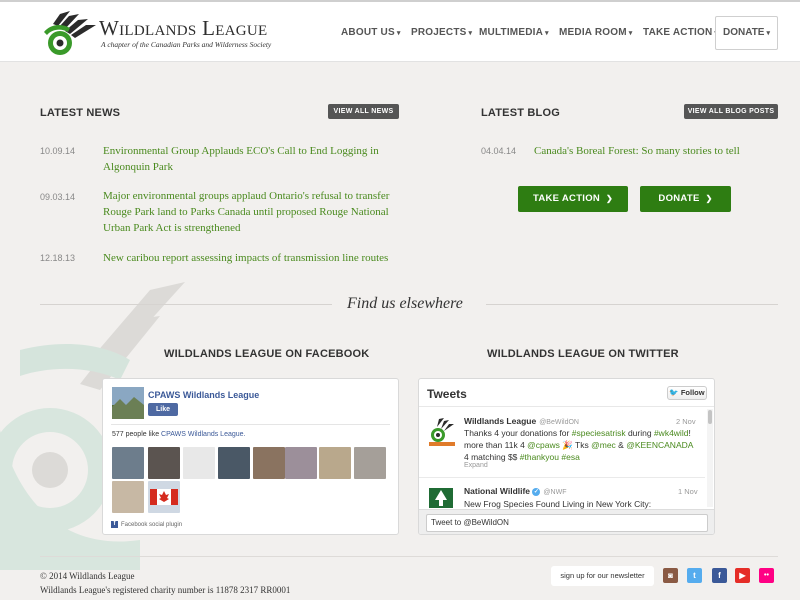 Image resolution: width=800 pixels, height=600 pixels. What do you see at coordinates (476, 465) in the screenshot?
I see `tweet-expand-link: Expand` at bounding box center [476, 465].